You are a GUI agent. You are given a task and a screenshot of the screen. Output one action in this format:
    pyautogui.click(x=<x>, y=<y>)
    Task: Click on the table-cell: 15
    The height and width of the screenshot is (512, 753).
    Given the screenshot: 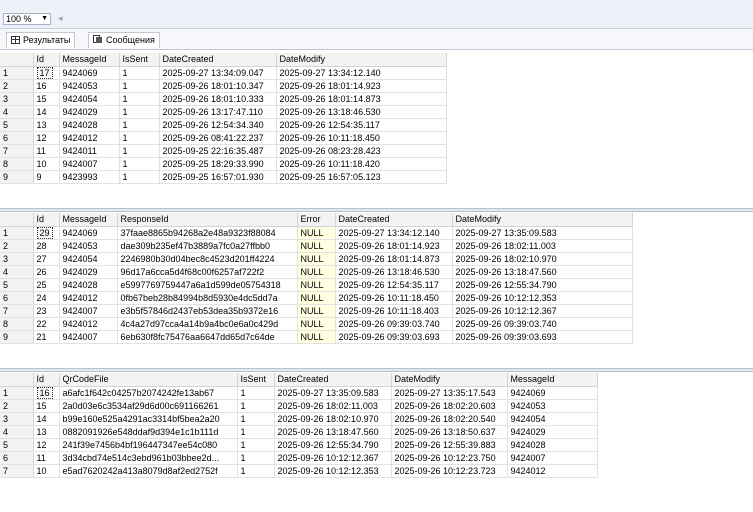 What is the action you would take?
    pyautogui.click(x=46, y=99)
    